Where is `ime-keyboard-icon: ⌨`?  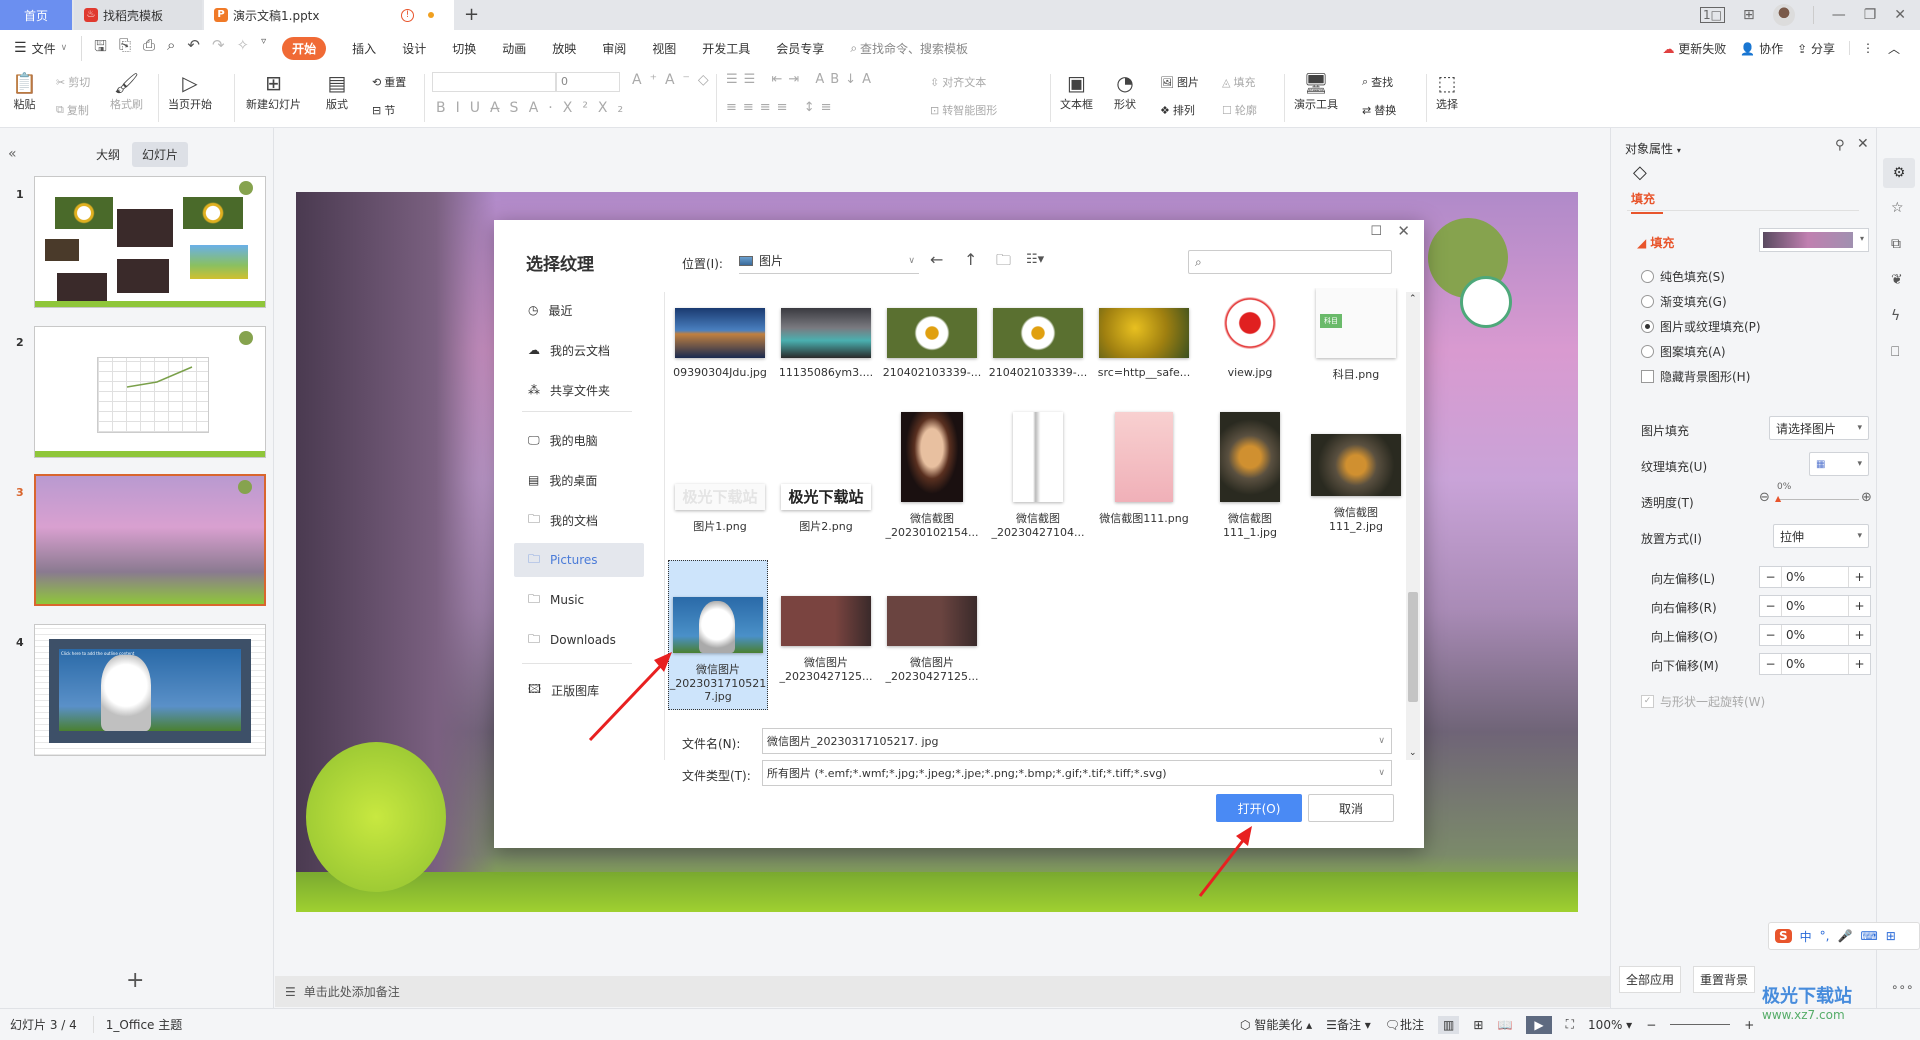 ime-keyboard-icon: ⌨ is located at coordinates (1868, 936).